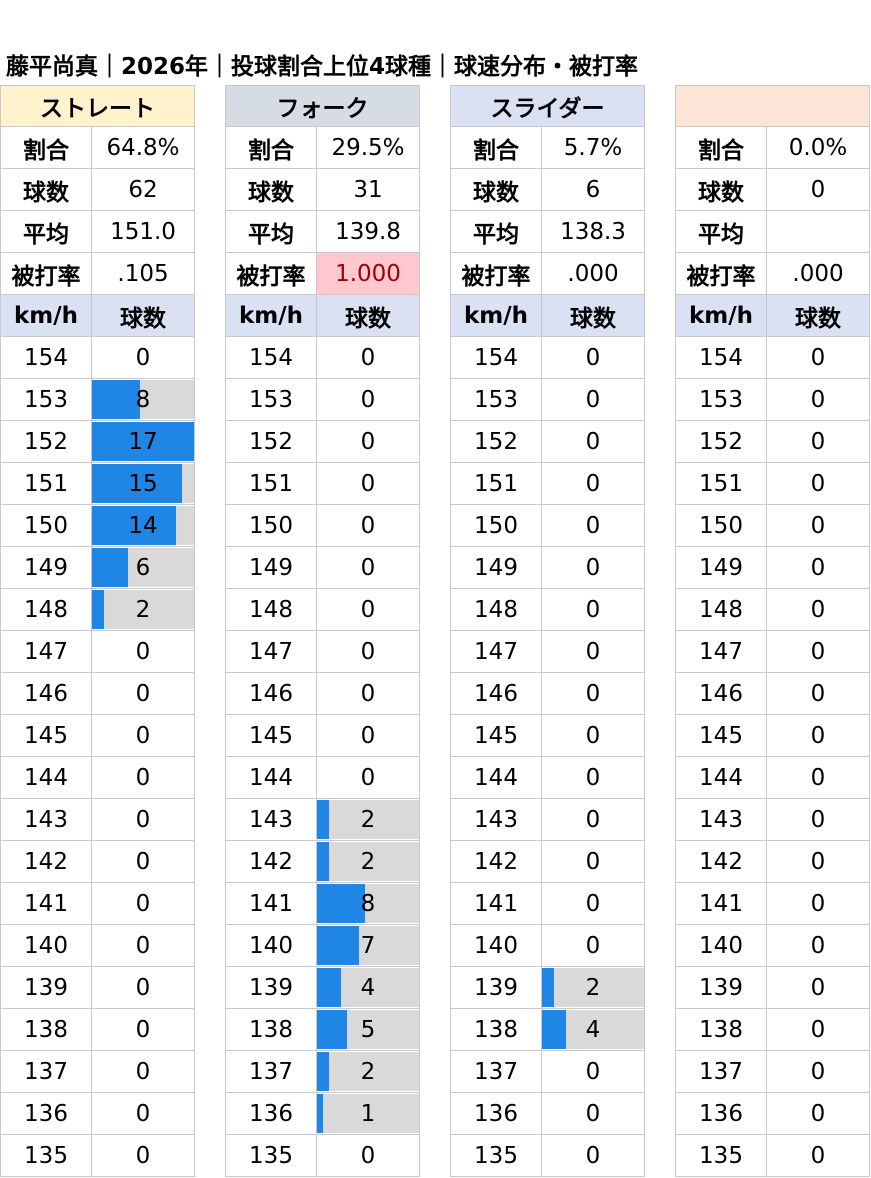 The image size is (871, 1178). Describe the element at coordinates (97, 106) in the screenshot. I see `pitch-name: ストレート` at that location.